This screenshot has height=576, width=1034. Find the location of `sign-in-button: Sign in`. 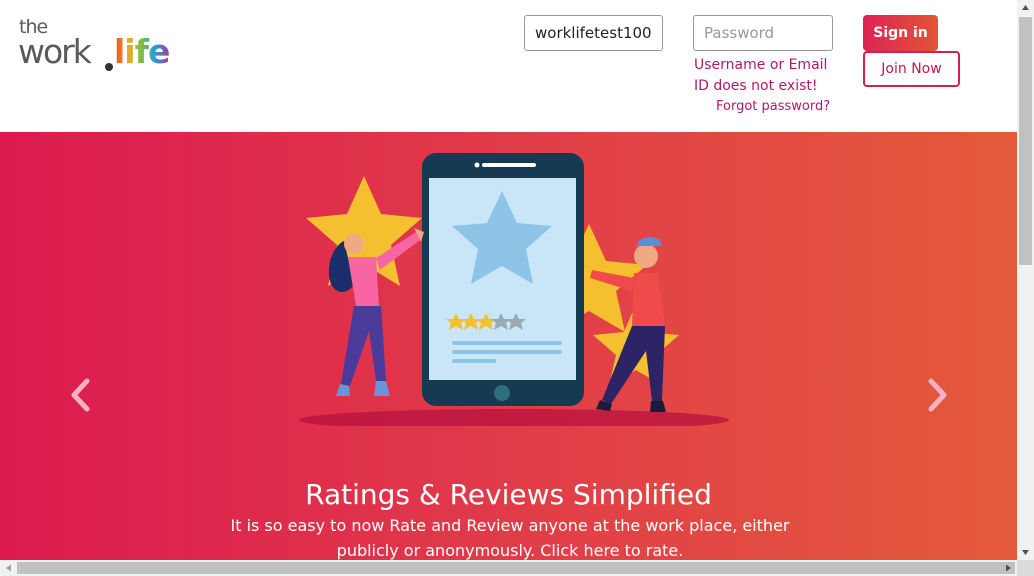

sign-in-button: Sign in is located at coordinates (900, 33).